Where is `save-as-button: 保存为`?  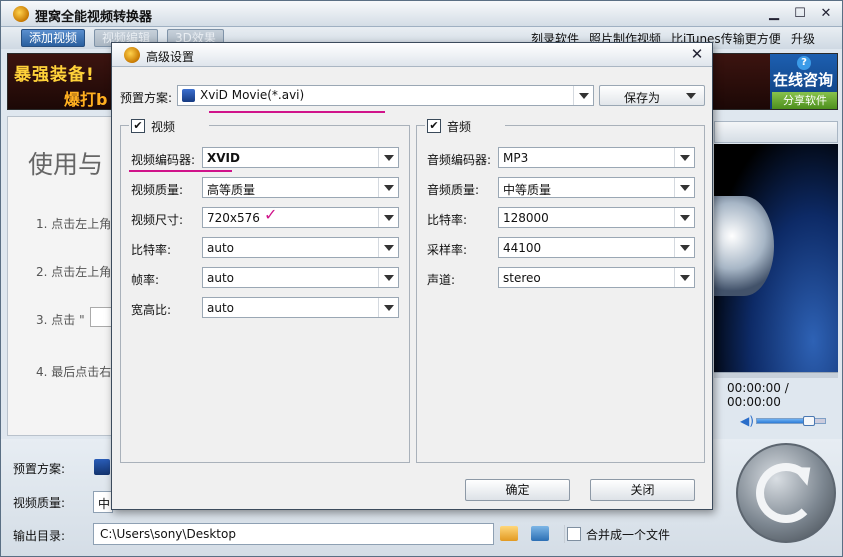 save-as-button: 保存为 is located at coordinates (652, 95).